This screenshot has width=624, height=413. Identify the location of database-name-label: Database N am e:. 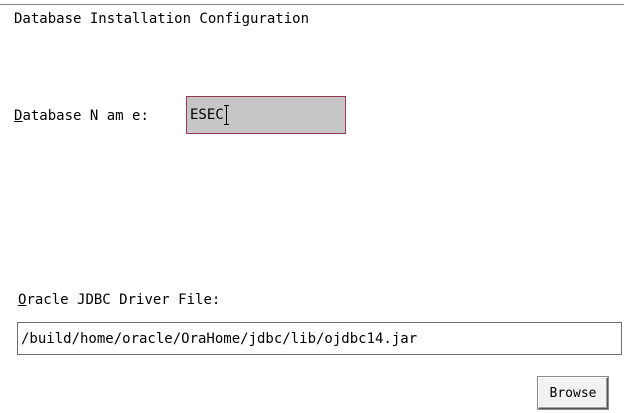
(81, 116).